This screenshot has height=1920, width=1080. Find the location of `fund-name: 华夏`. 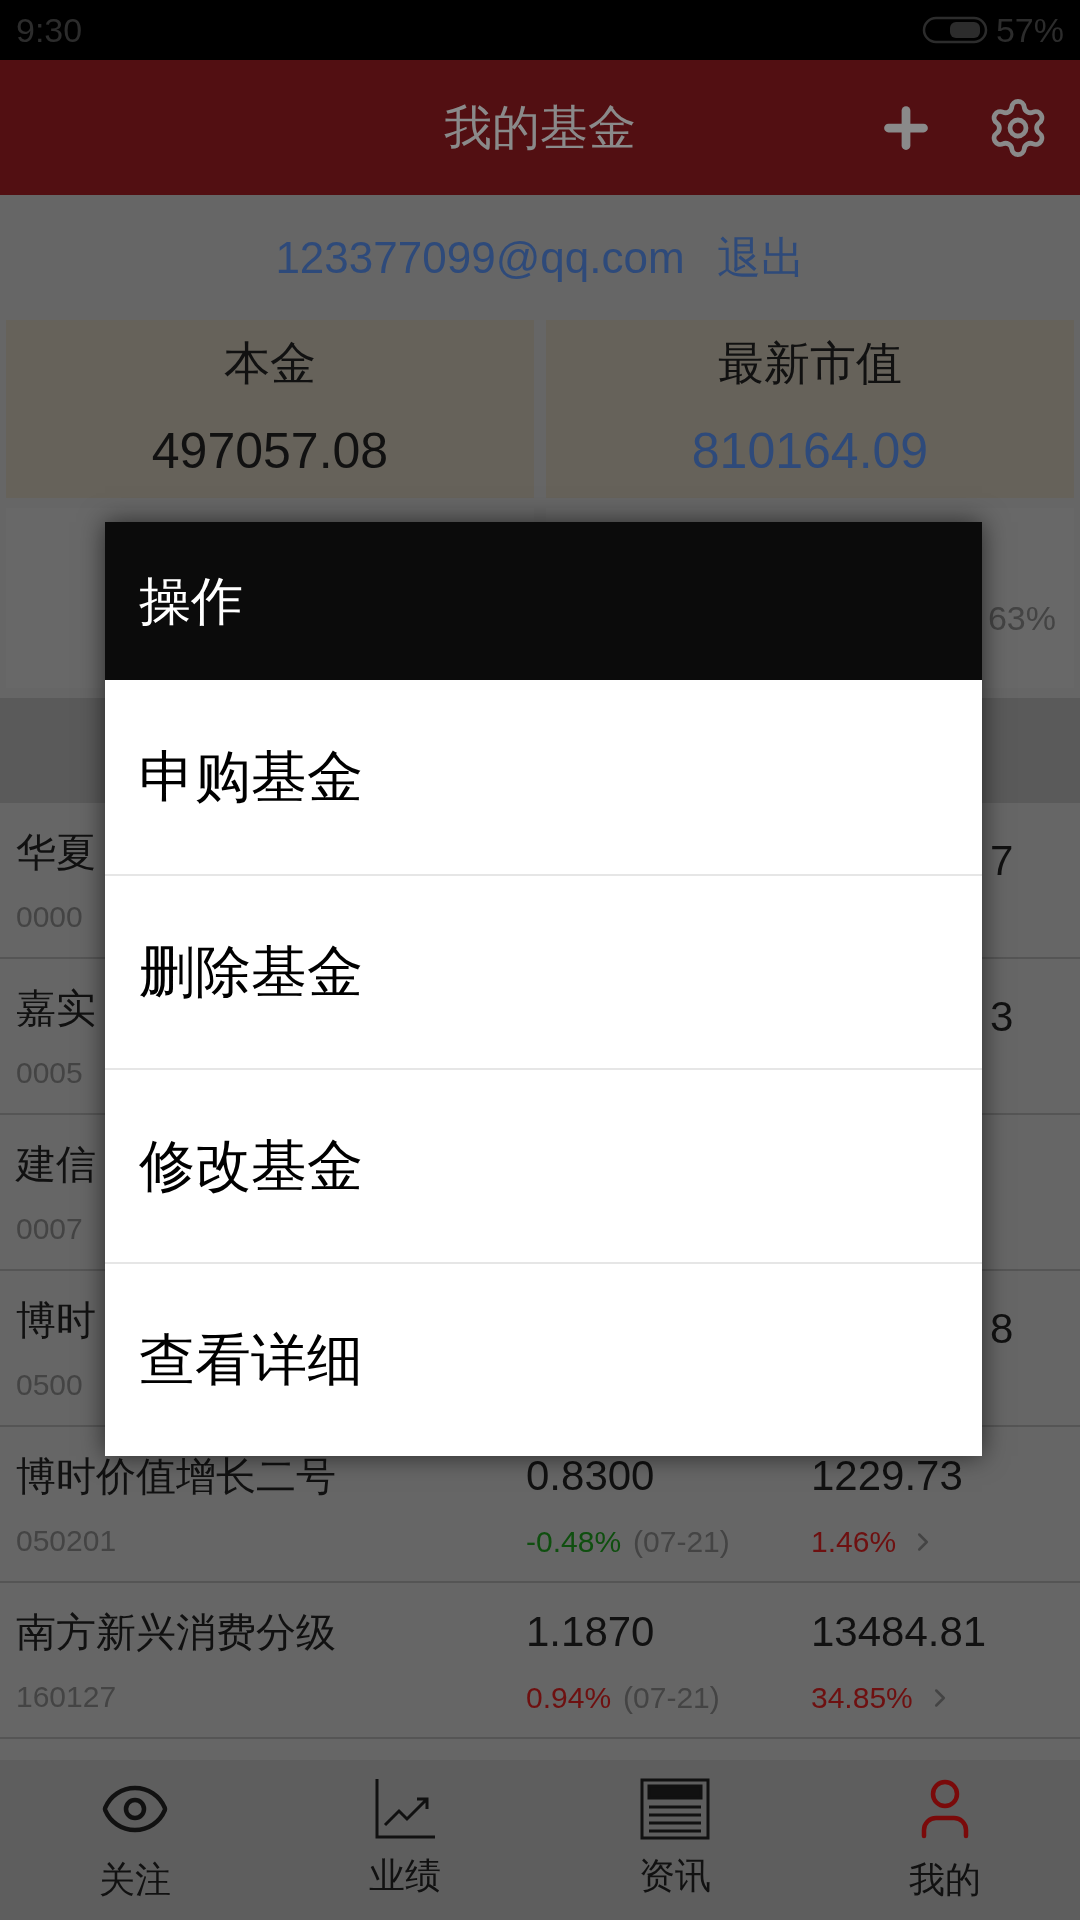

fund-name: 华夏 is located at coordinates (56, 852).